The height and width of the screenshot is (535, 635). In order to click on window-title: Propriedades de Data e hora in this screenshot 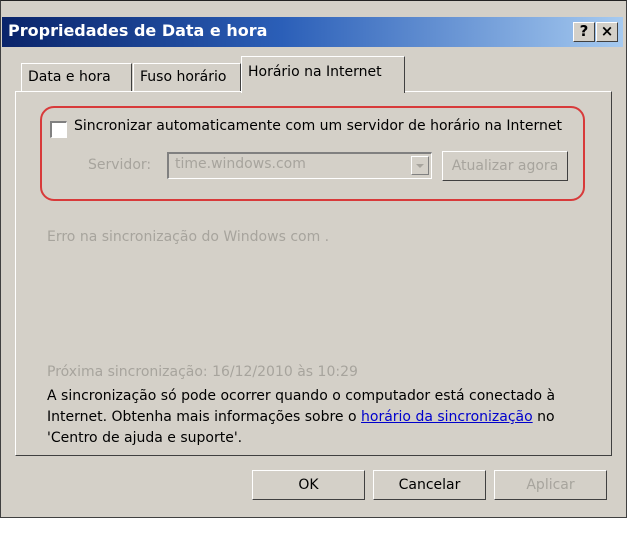, I will do `click(138, 30)`.